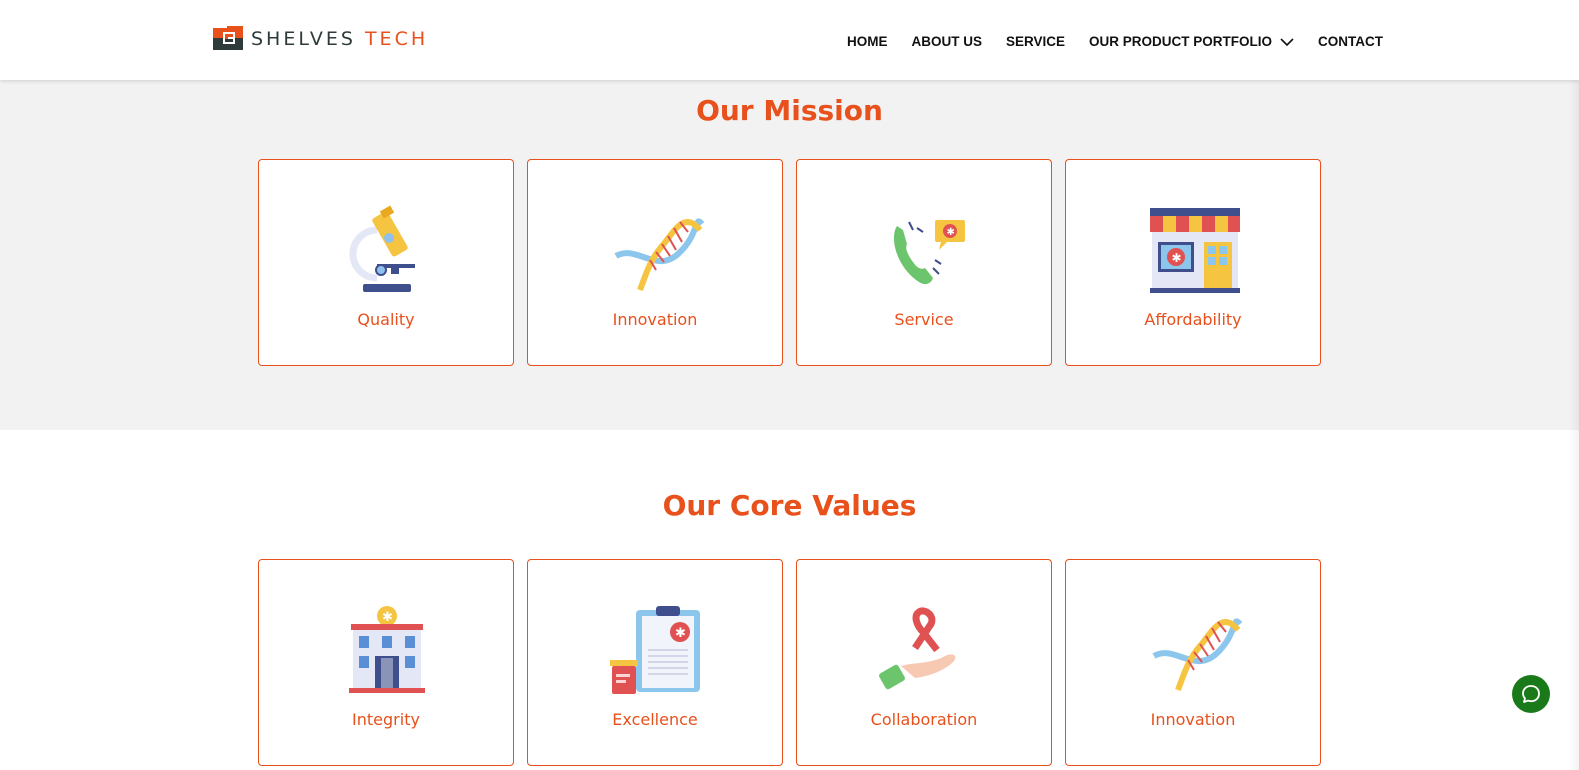  I want to click on brand-name: SHELVES TECH, so click(339, 39).